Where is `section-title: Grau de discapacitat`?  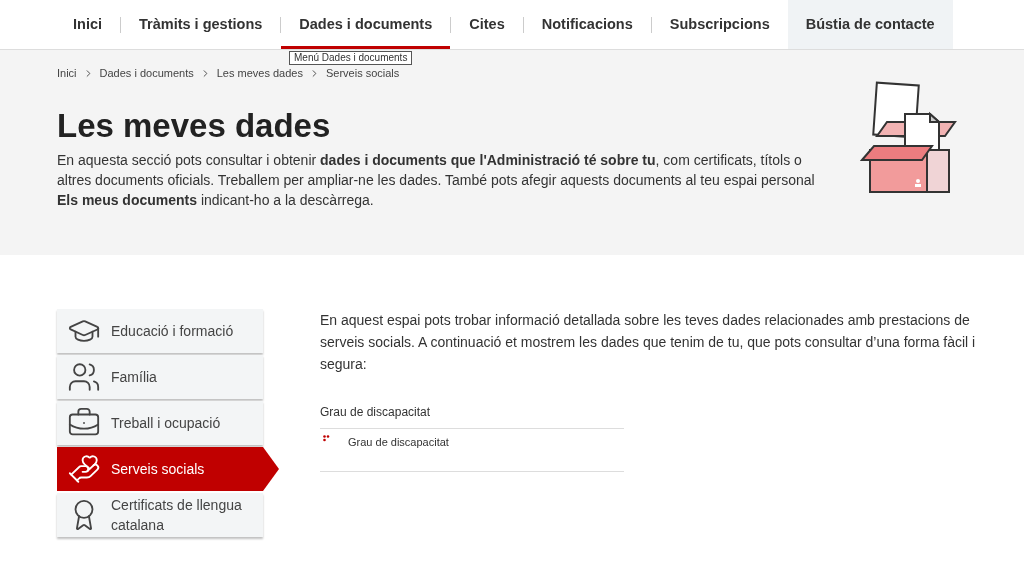
section-title: Grau de discapacitat is located at coordinates (472, 416).